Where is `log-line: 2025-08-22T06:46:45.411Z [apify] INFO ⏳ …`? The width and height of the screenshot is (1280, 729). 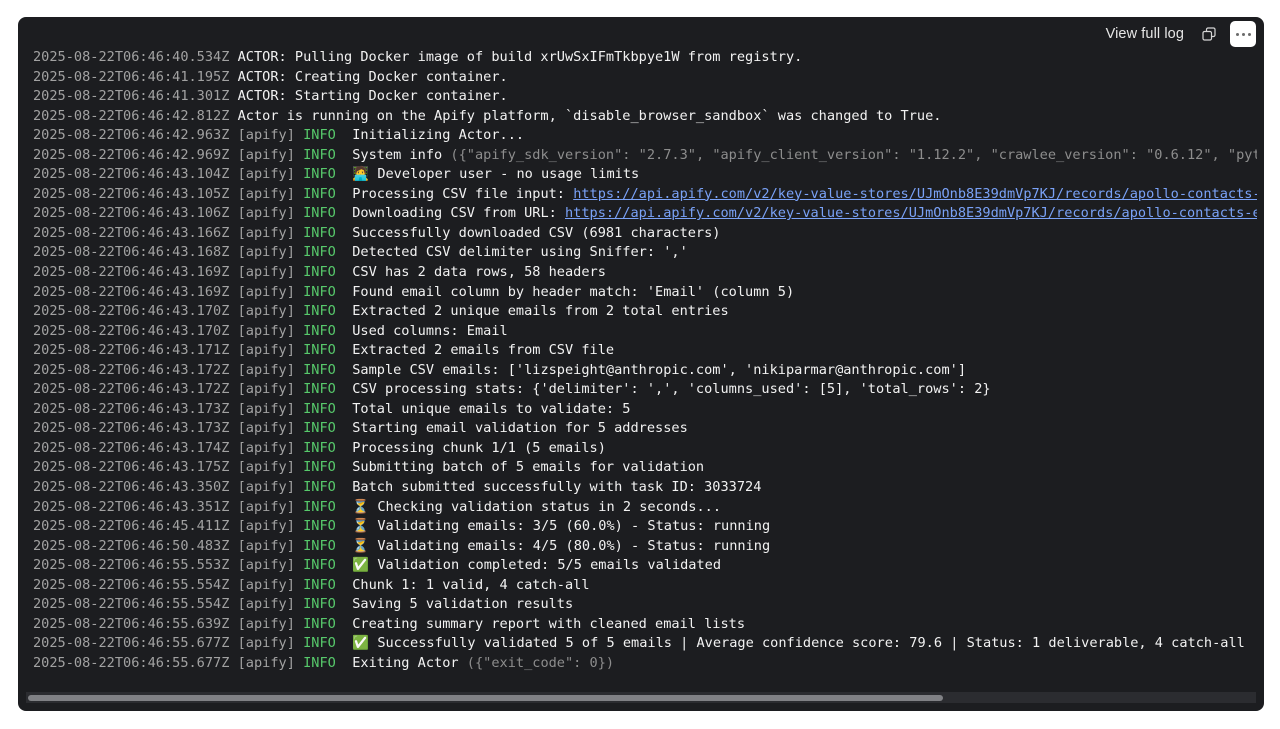
log-line: 2025-08-22T06:46:45.411Z [apify] INFO ⏳ … is located at coordinates (645, 527).